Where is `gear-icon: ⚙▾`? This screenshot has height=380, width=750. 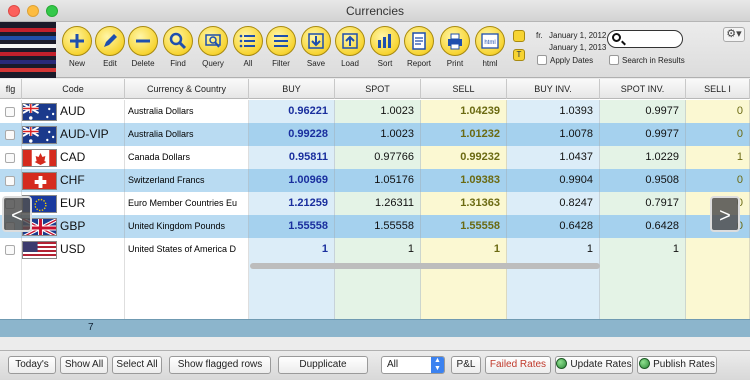 gear-icon: ⚙▾ is located at coordinates (734, 34).